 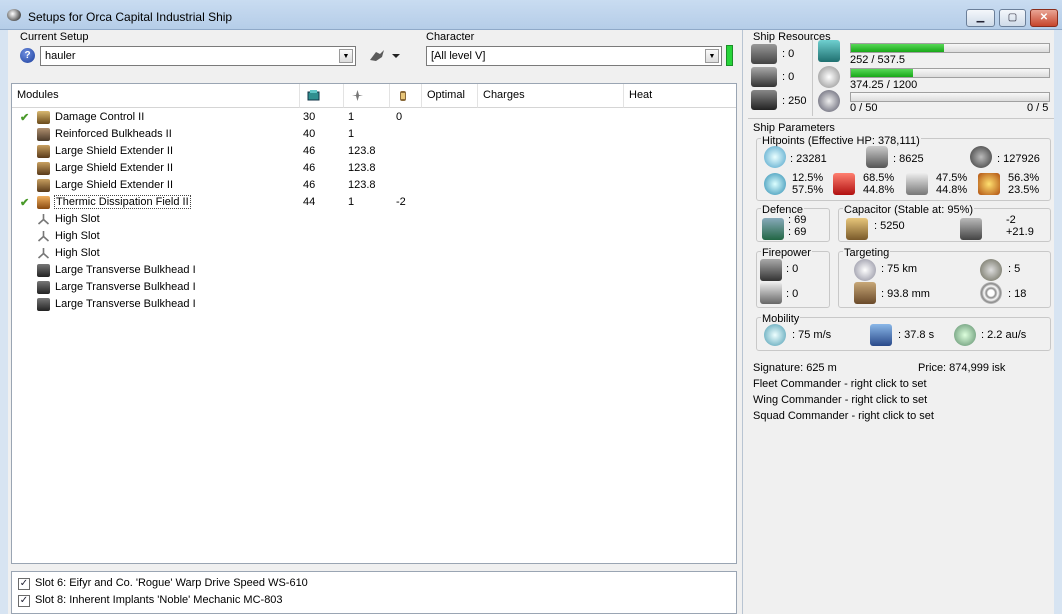 I want to click on column-heat: Heat, so click(x=680, y=96).